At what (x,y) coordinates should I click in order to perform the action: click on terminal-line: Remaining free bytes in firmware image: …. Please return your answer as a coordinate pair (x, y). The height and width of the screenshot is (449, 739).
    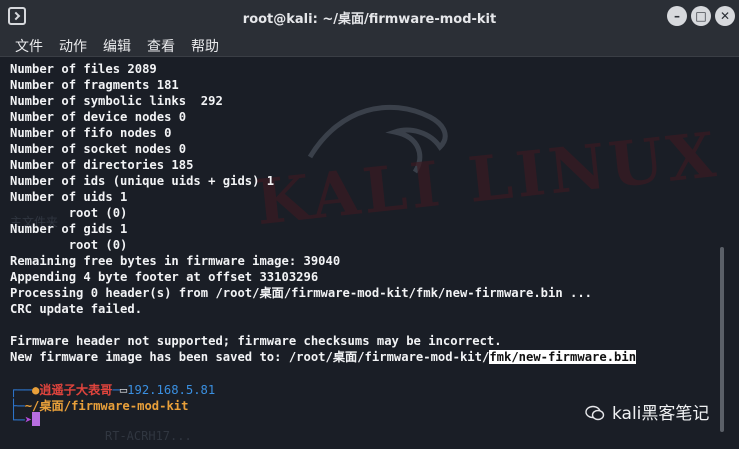
    Looking at the image, I should click on (175, 261).